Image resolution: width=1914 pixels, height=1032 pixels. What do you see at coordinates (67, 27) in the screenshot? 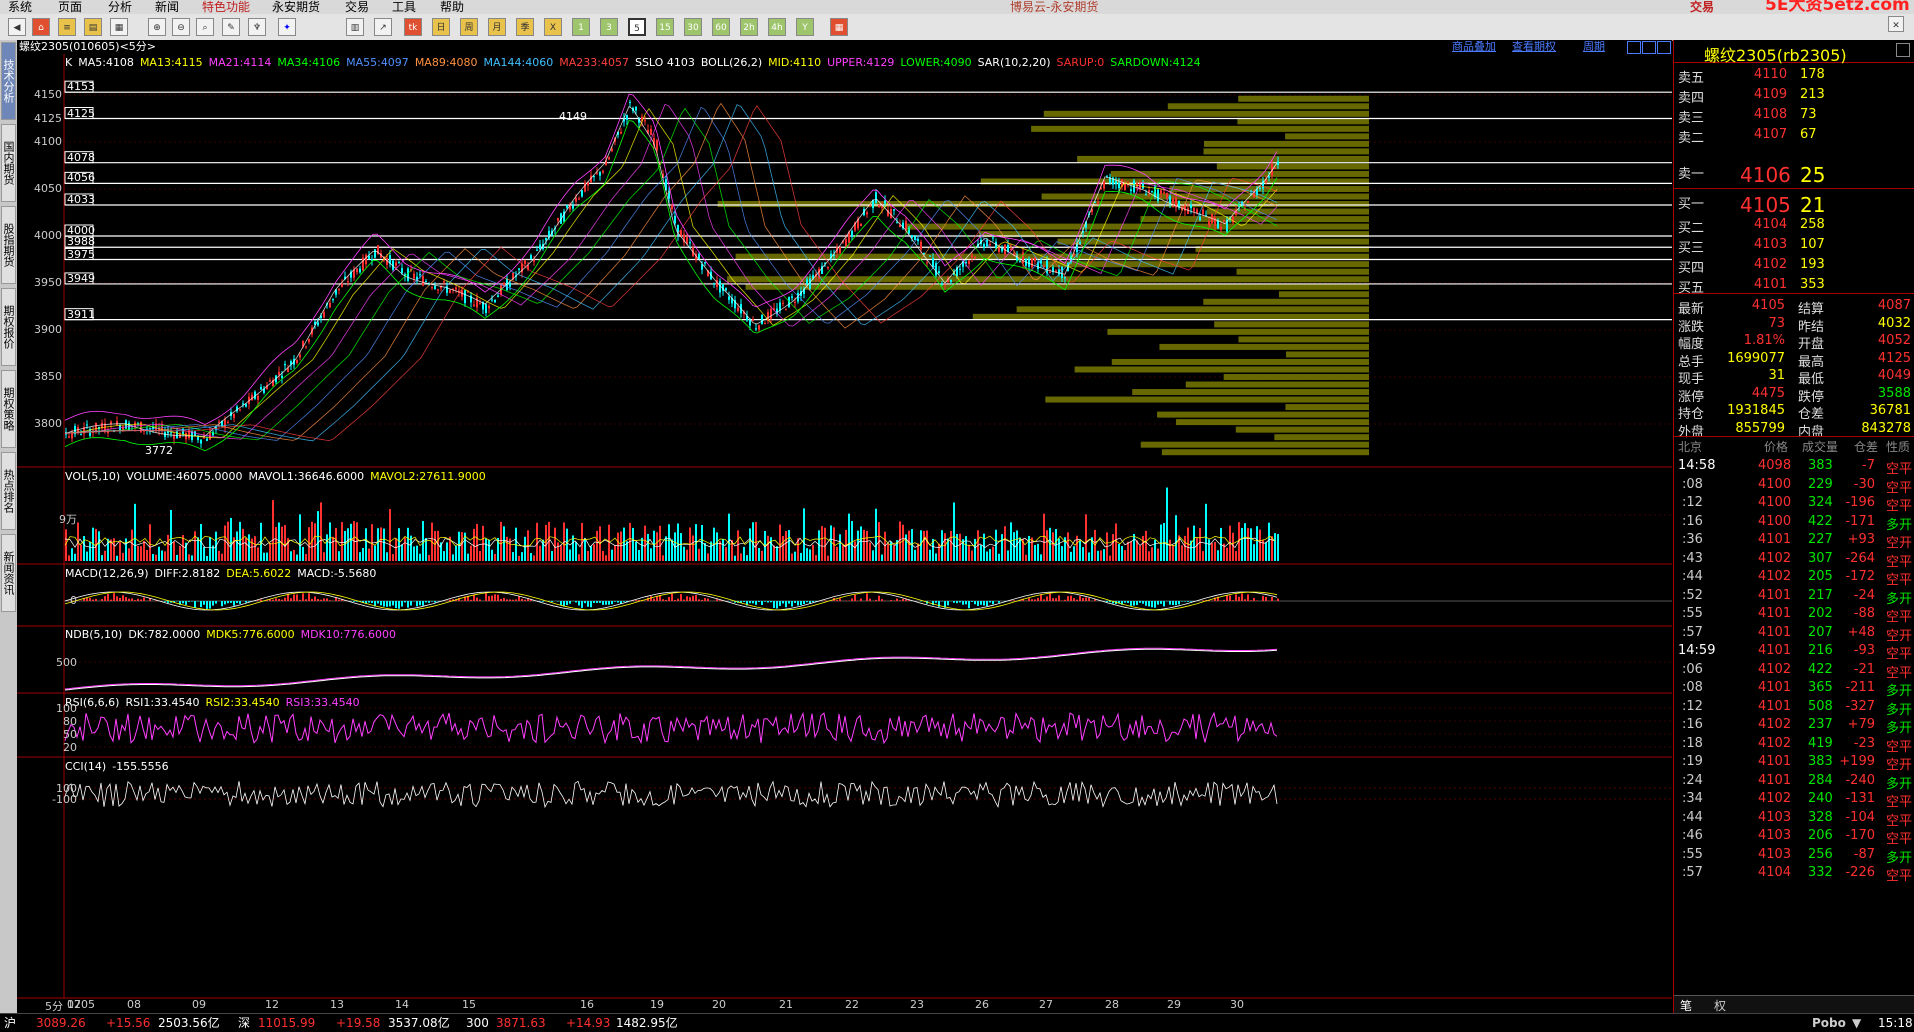
I see `list-icon: ≡` at bounding box center [67, 27].